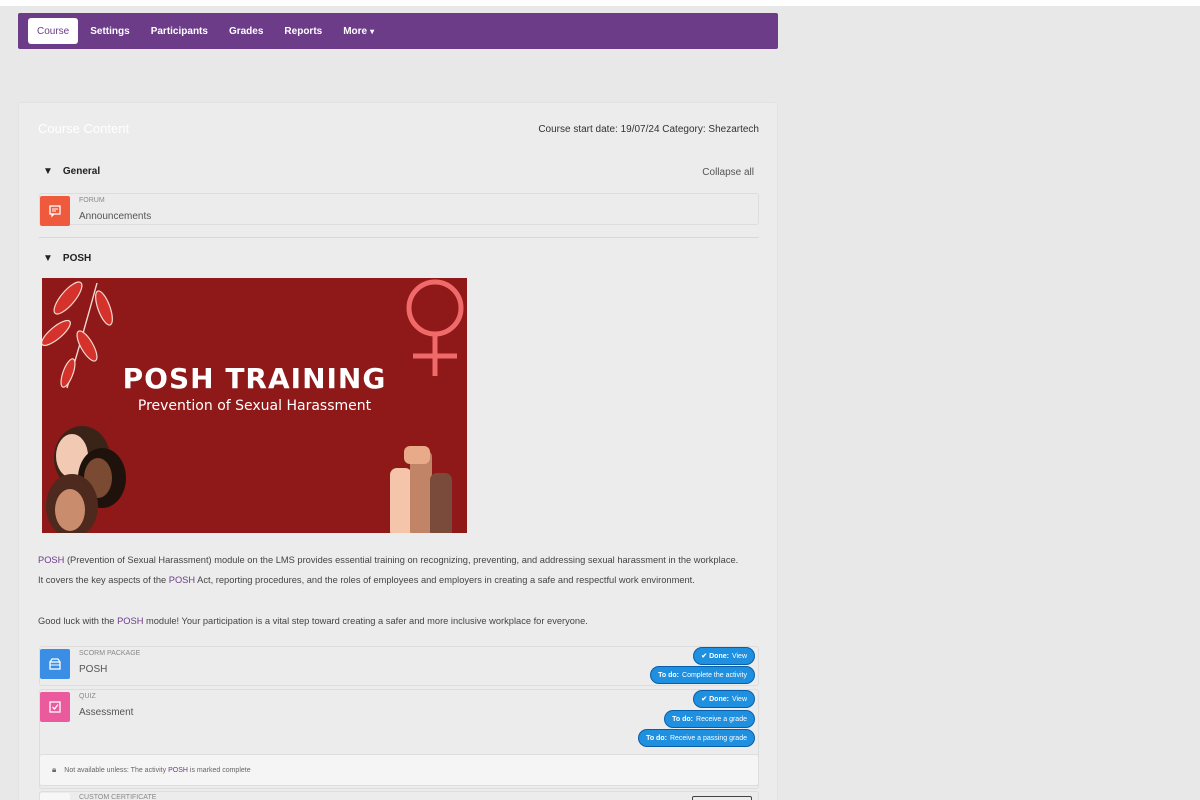 Image resolution: width=1200 pixels, height=800 pixels. What do you see at coordinates (55, 211) in the screenshot?
I see `forum-icon` at bounding box center [55, 211].